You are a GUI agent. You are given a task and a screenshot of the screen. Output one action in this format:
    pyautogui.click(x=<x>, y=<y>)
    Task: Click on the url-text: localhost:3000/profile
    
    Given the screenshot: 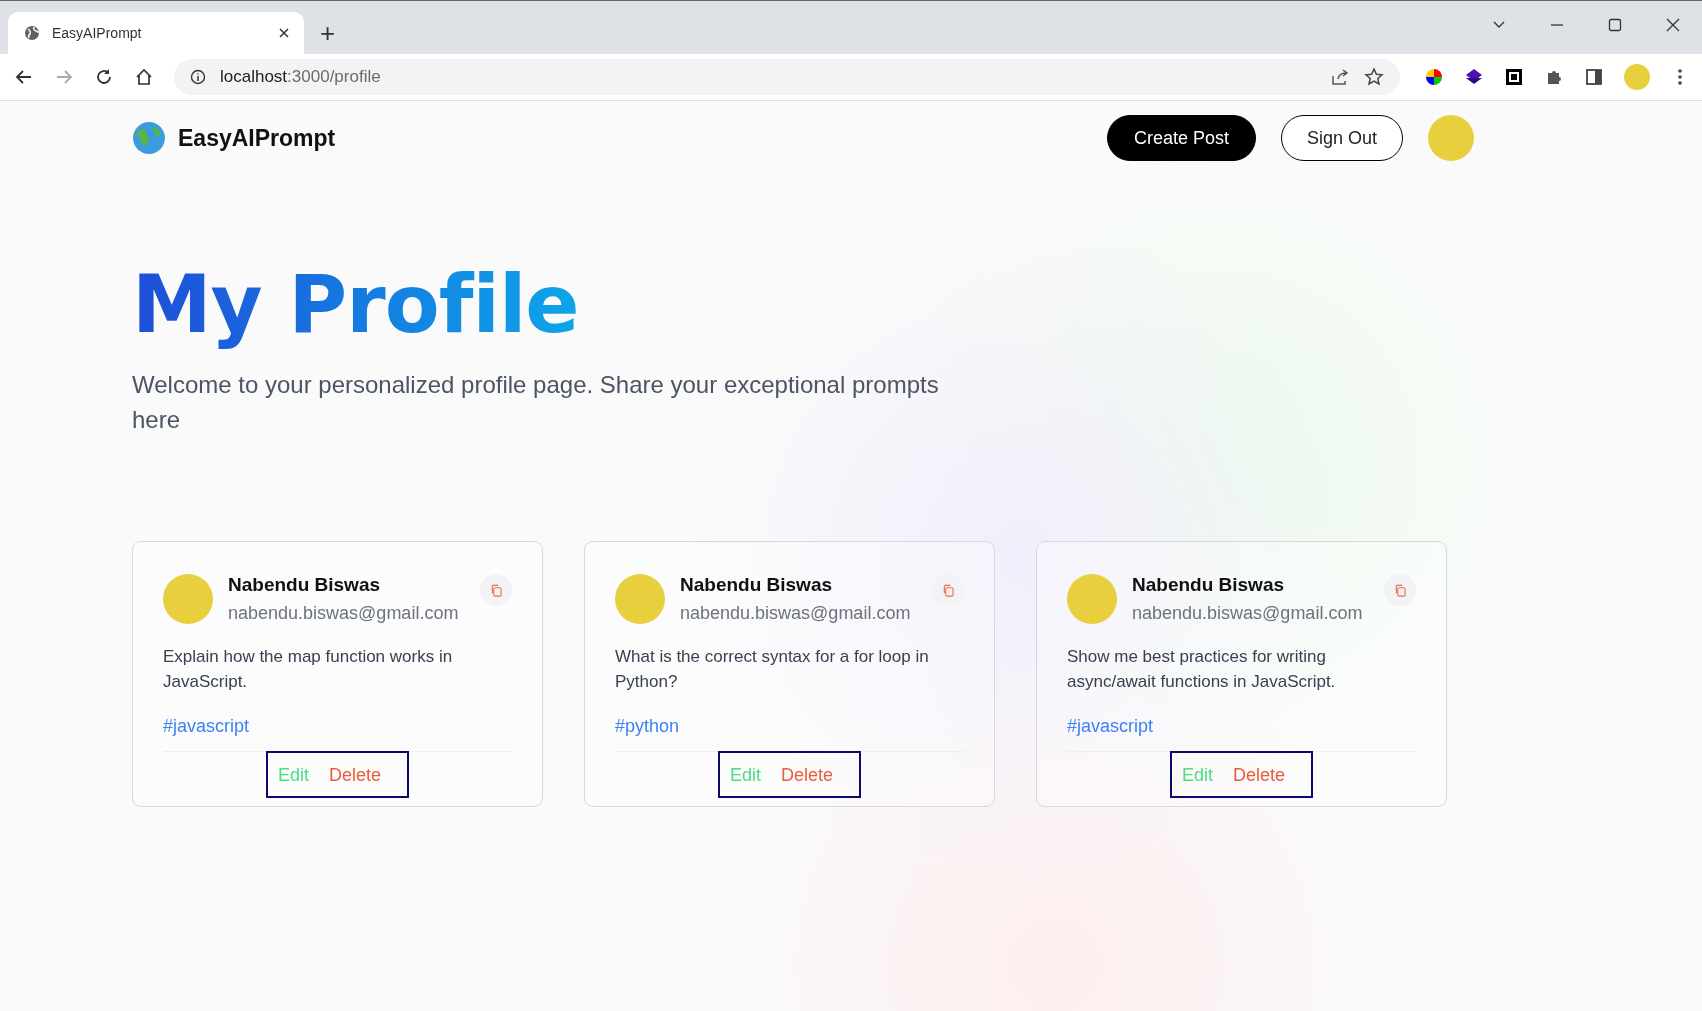 What is the action you would take?
    pyautogui.click(x=300, y=77)
    